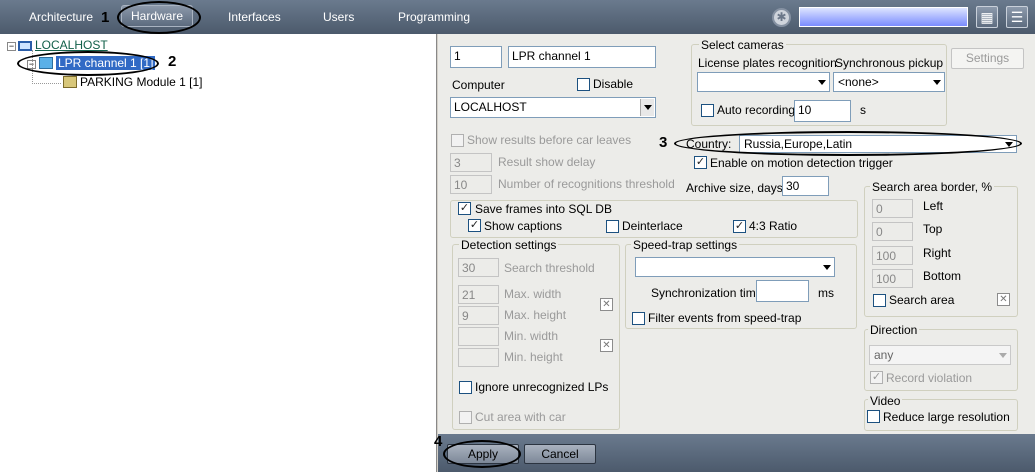 This screenshot has height=472, width=1035. I want to click on computer-select-value: LOCALHOST, so click(490, 107).